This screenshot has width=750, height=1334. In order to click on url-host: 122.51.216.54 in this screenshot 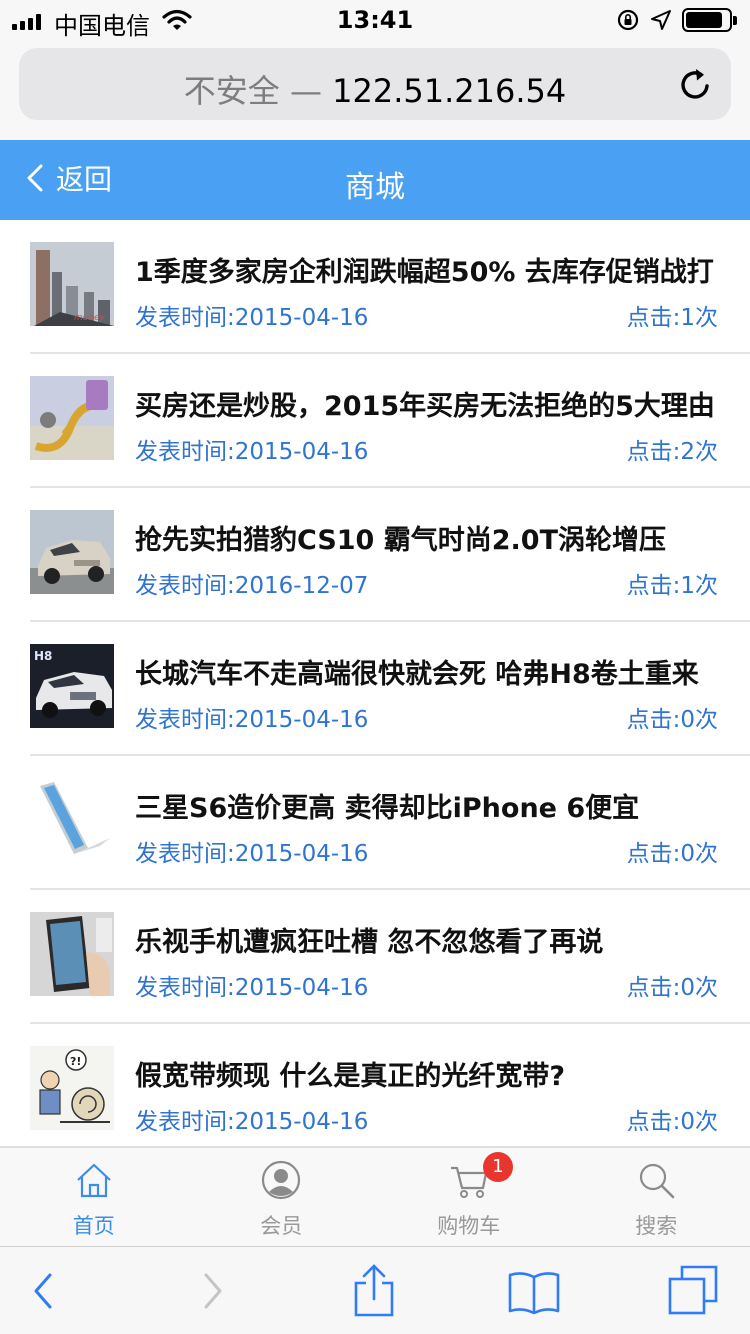, I will do `click(449, 91)`.